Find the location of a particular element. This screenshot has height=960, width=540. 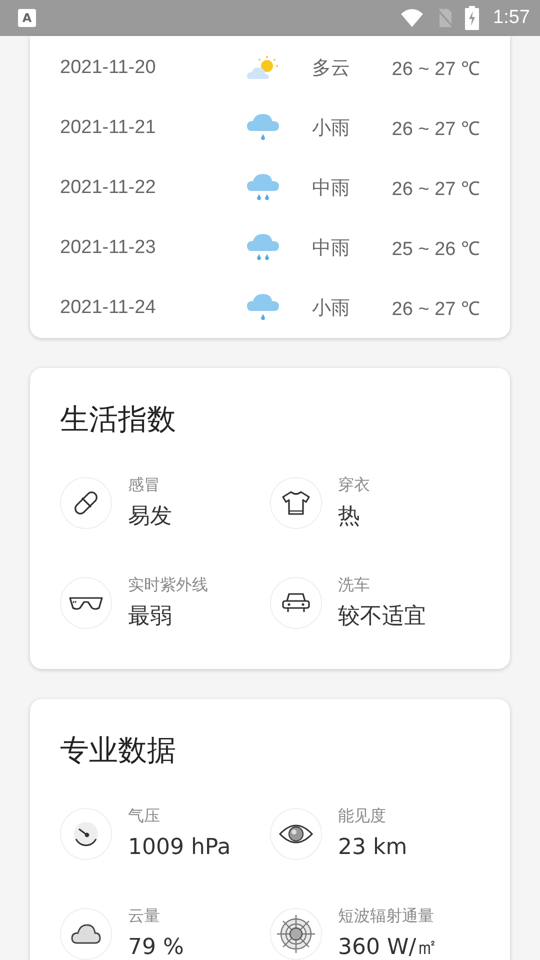

data-value: 1009 hPa is located at coordinates (179, 848).